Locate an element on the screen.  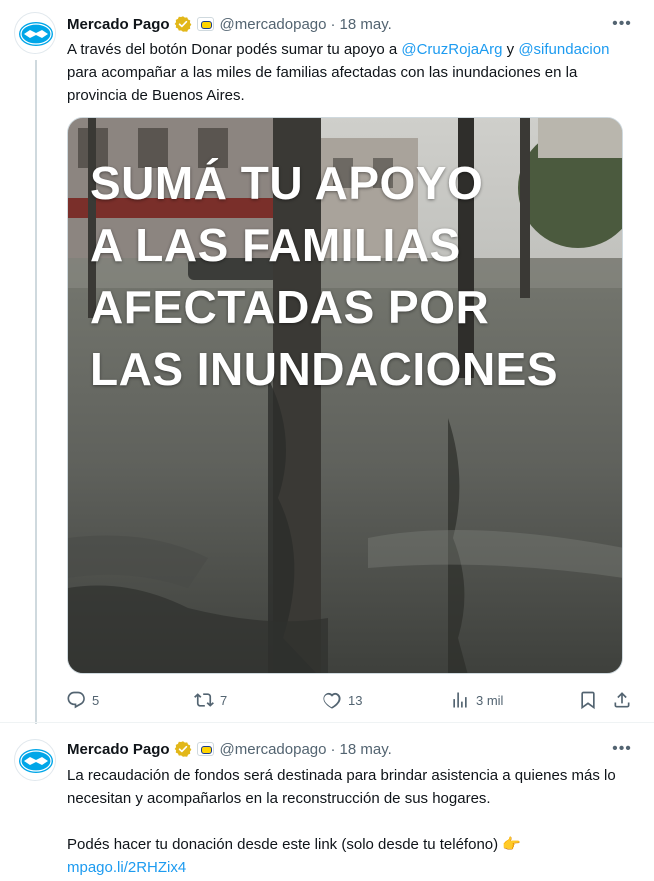
pointing-hand-emoji: 👉 is located at coordinates (511, 844).